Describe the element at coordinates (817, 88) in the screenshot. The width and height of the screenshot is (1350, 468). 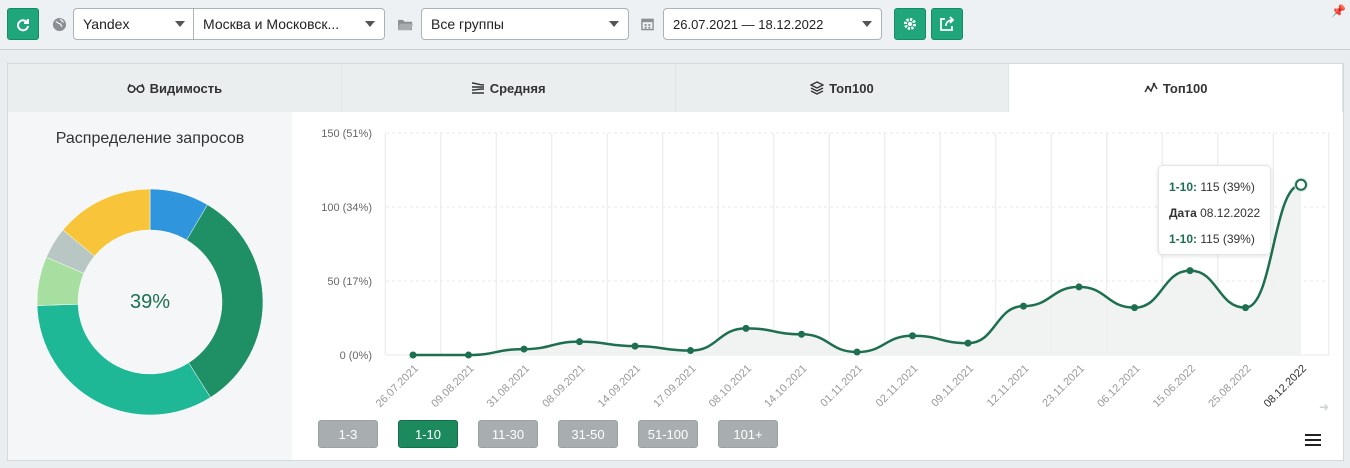
I see `layers-icon` at that location.